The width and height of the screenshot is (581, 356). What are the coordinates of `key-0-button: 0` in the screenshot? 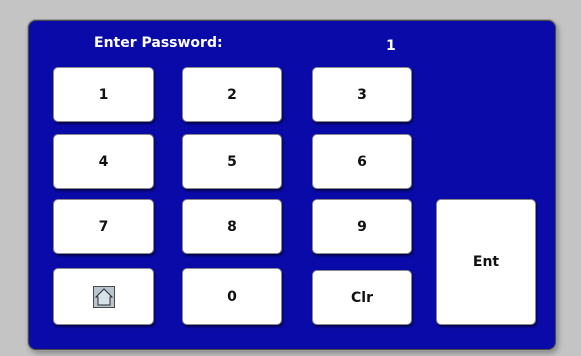 It's located at (232, 296).